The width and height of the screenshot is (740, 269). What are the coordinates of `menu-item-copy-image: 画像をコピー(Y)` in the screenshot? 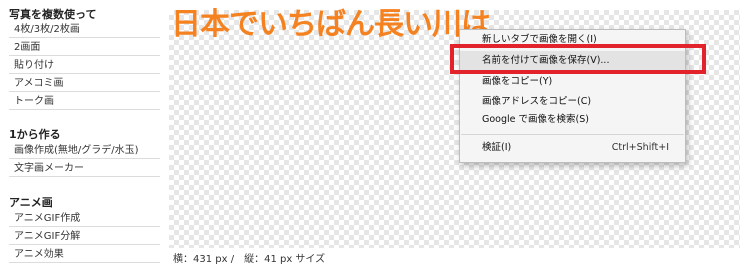 It's located at (572, 82).